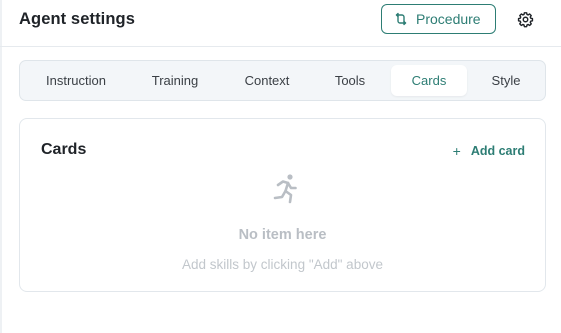  I want to click on plus-icon: +, so click(456, 151).